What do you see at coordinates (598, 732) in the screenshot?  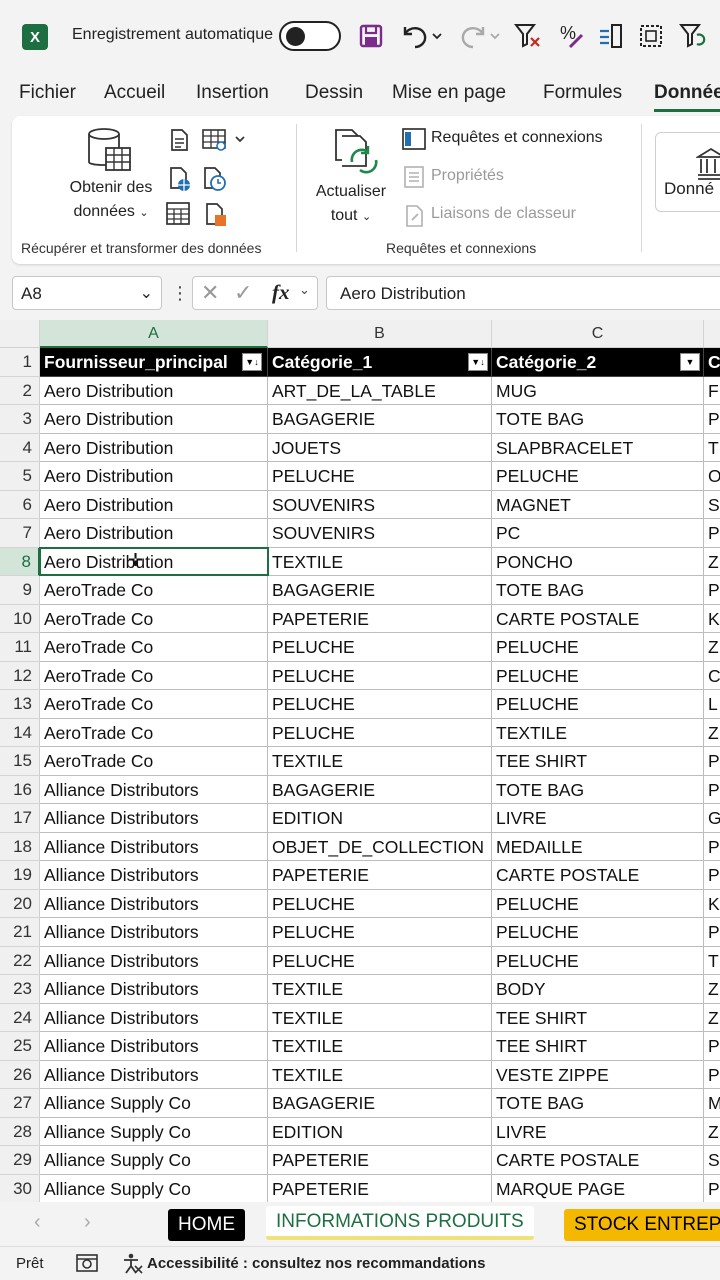 I see `cell-categorie-2: TEXTILE` at bounding box center [598, 732].